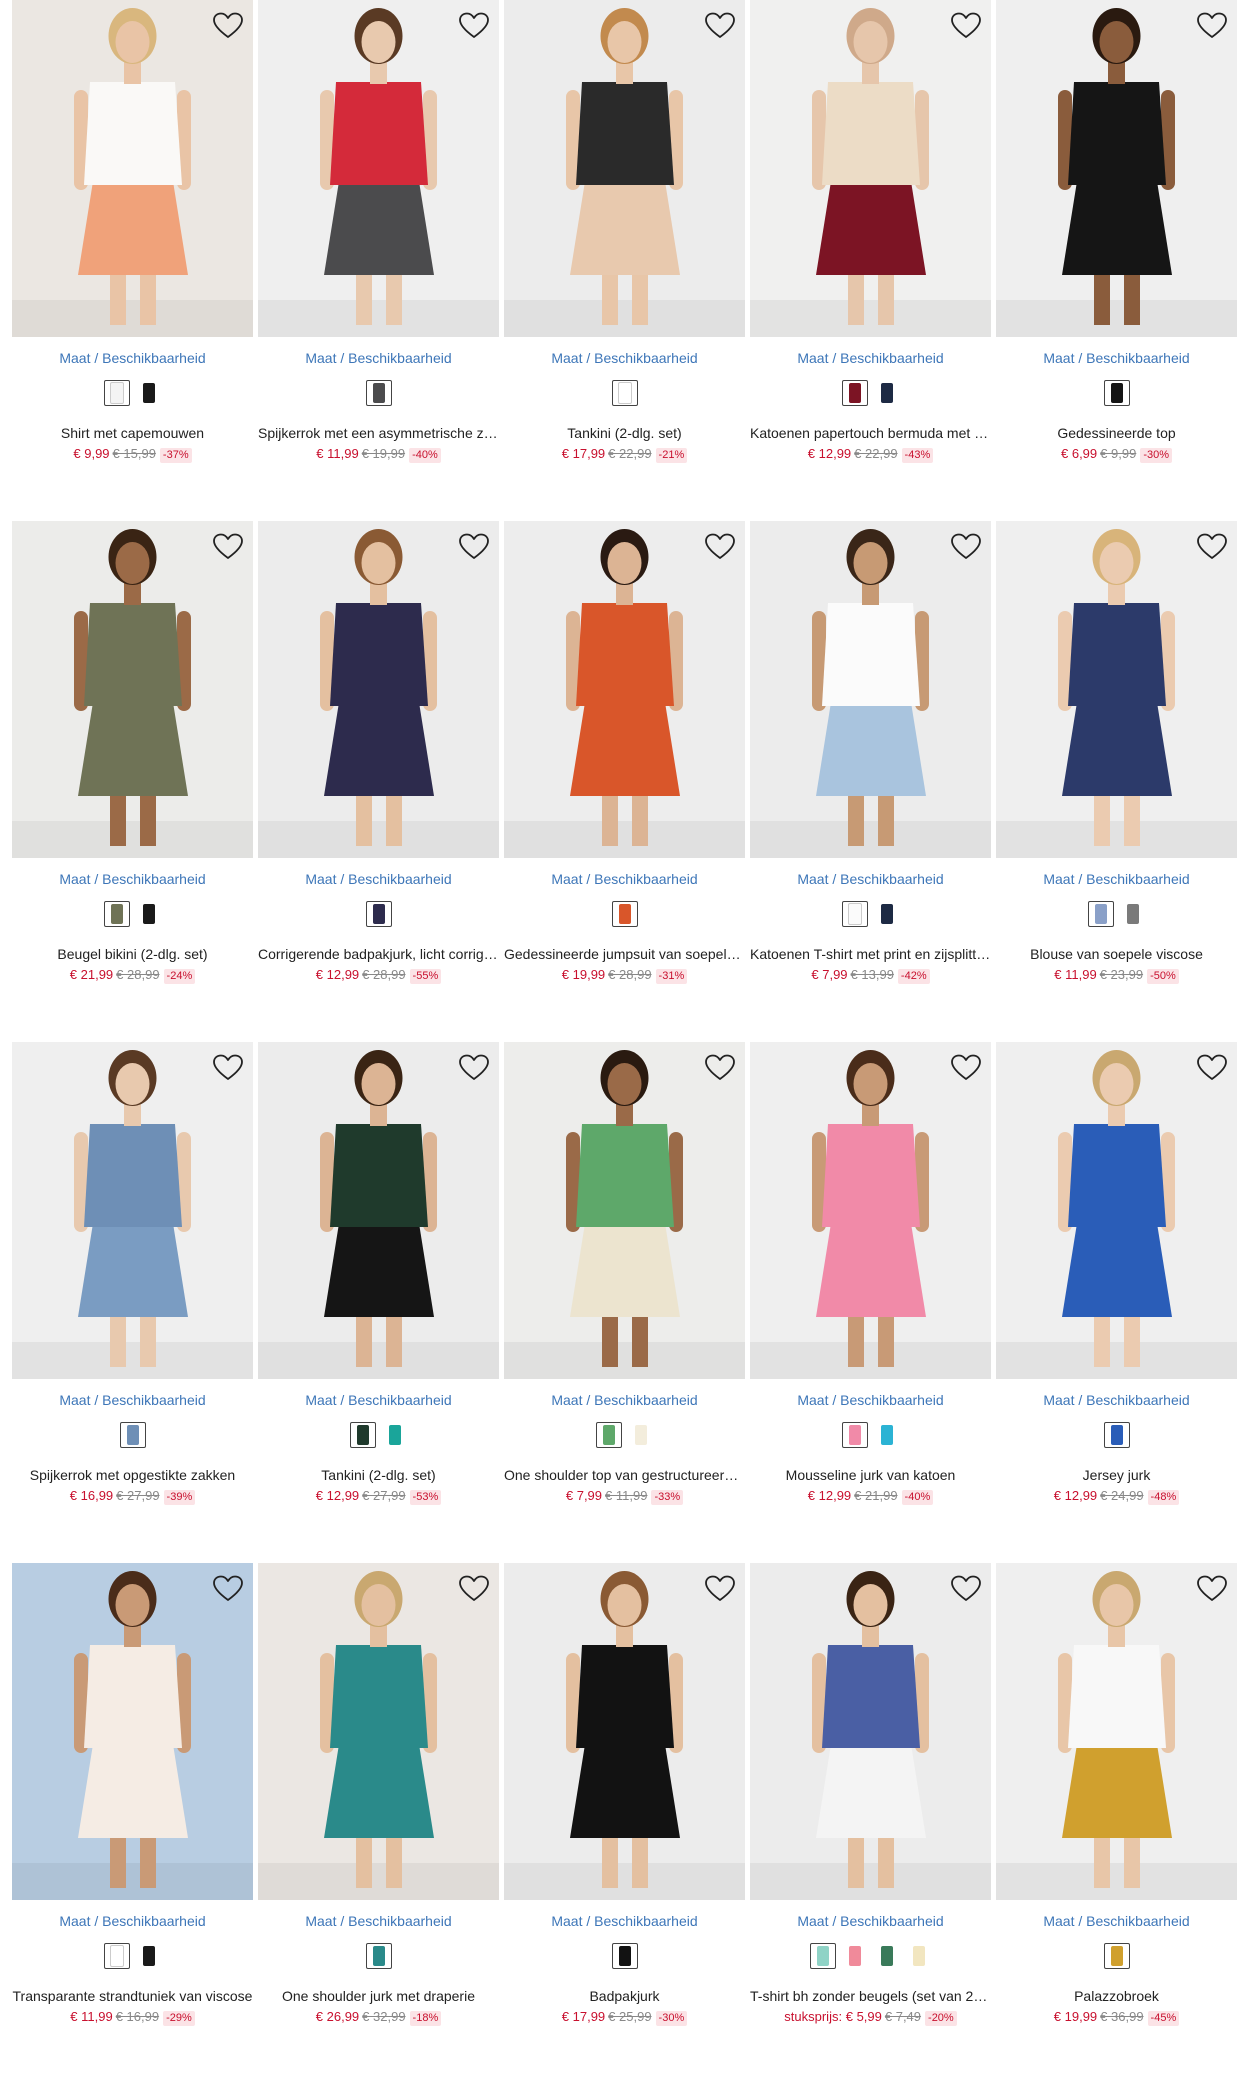  Describe the element at coordinates (132, 954) in the screenshot. I see `product-title: Beugel bikini (2-dlg. set)` at that location.